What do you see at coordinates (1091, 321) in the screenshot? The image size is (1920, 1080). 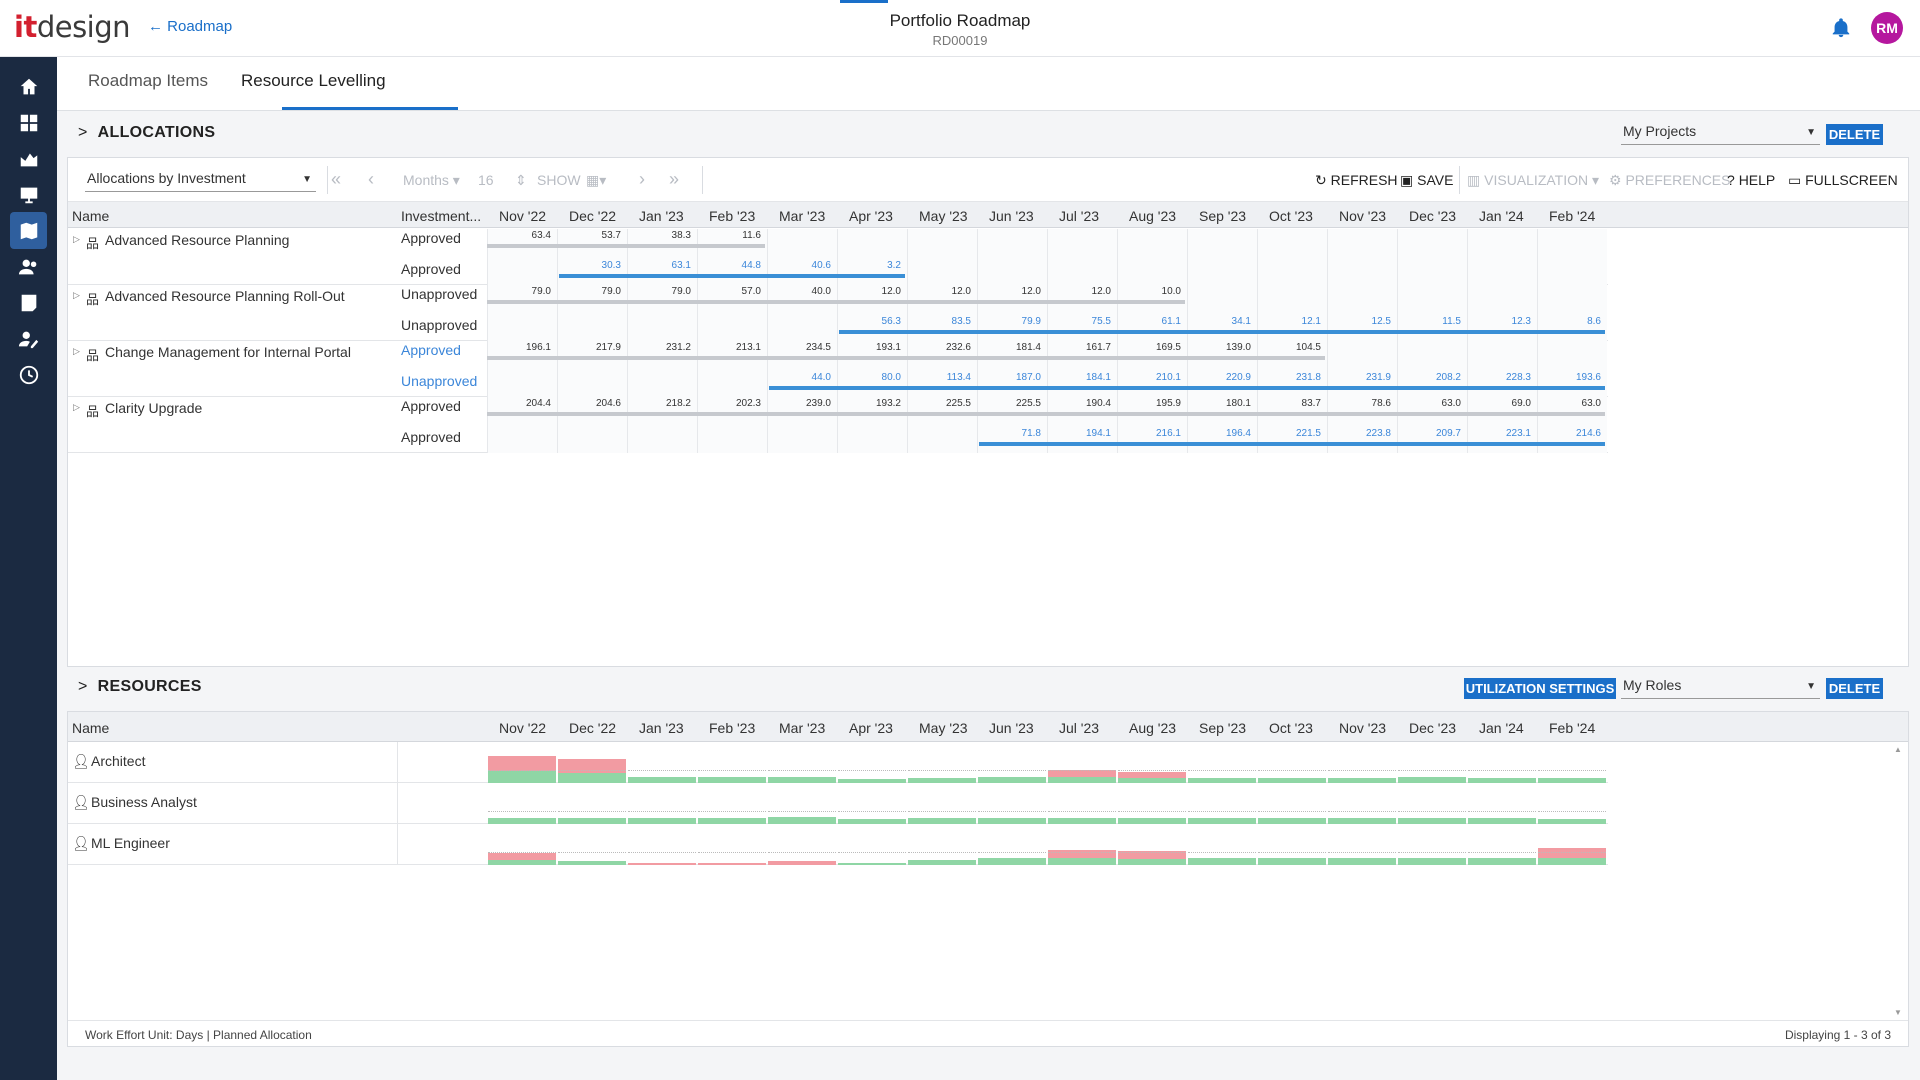 I see `allocation-value: 75.5` at bounding box center [1091, 321].